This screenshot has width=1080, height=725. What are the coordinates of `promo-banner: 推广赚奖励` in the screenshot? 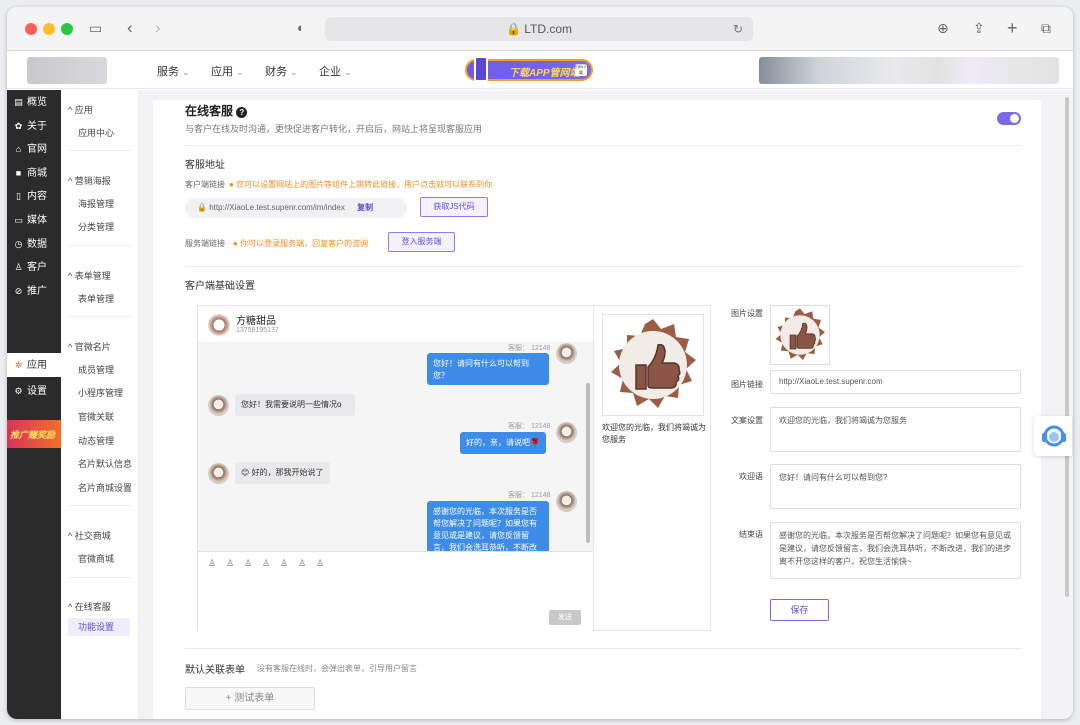 It's located at (34, 434).